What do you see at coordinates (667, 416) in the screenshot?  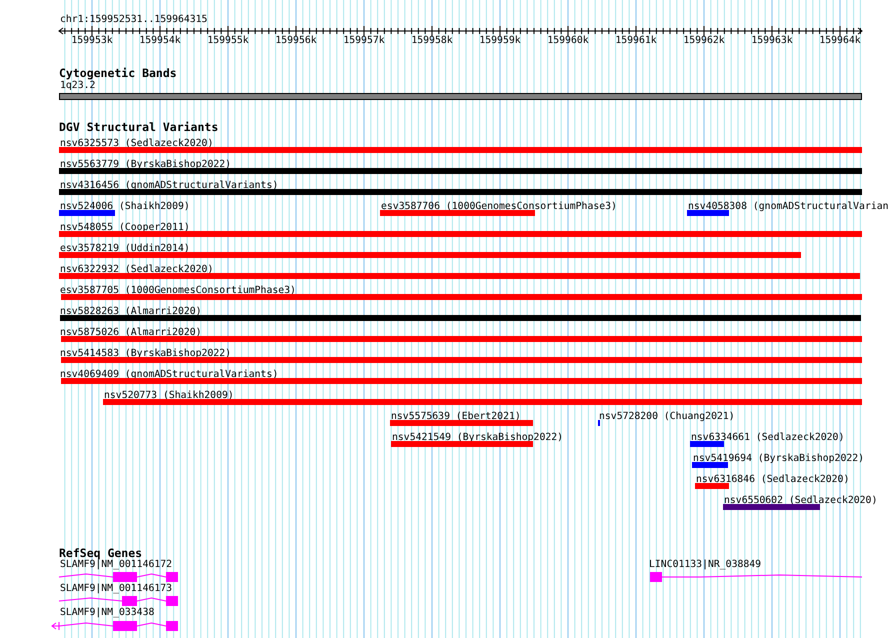 I see `variant-label: nsv5728200 (Chuang2021)` at bounding box center [667, 416].